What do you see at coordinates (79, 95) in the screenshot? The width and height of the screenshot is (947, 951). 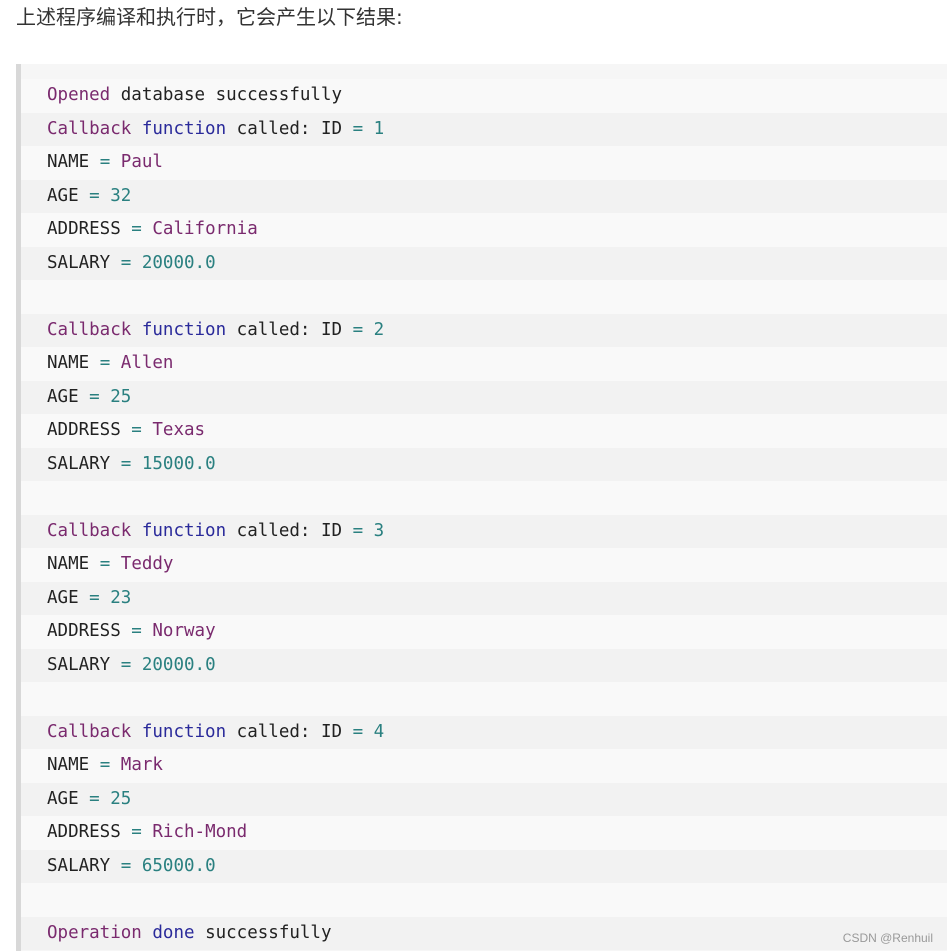 I see `code-token: Opened` at bounding box center [79, 95].